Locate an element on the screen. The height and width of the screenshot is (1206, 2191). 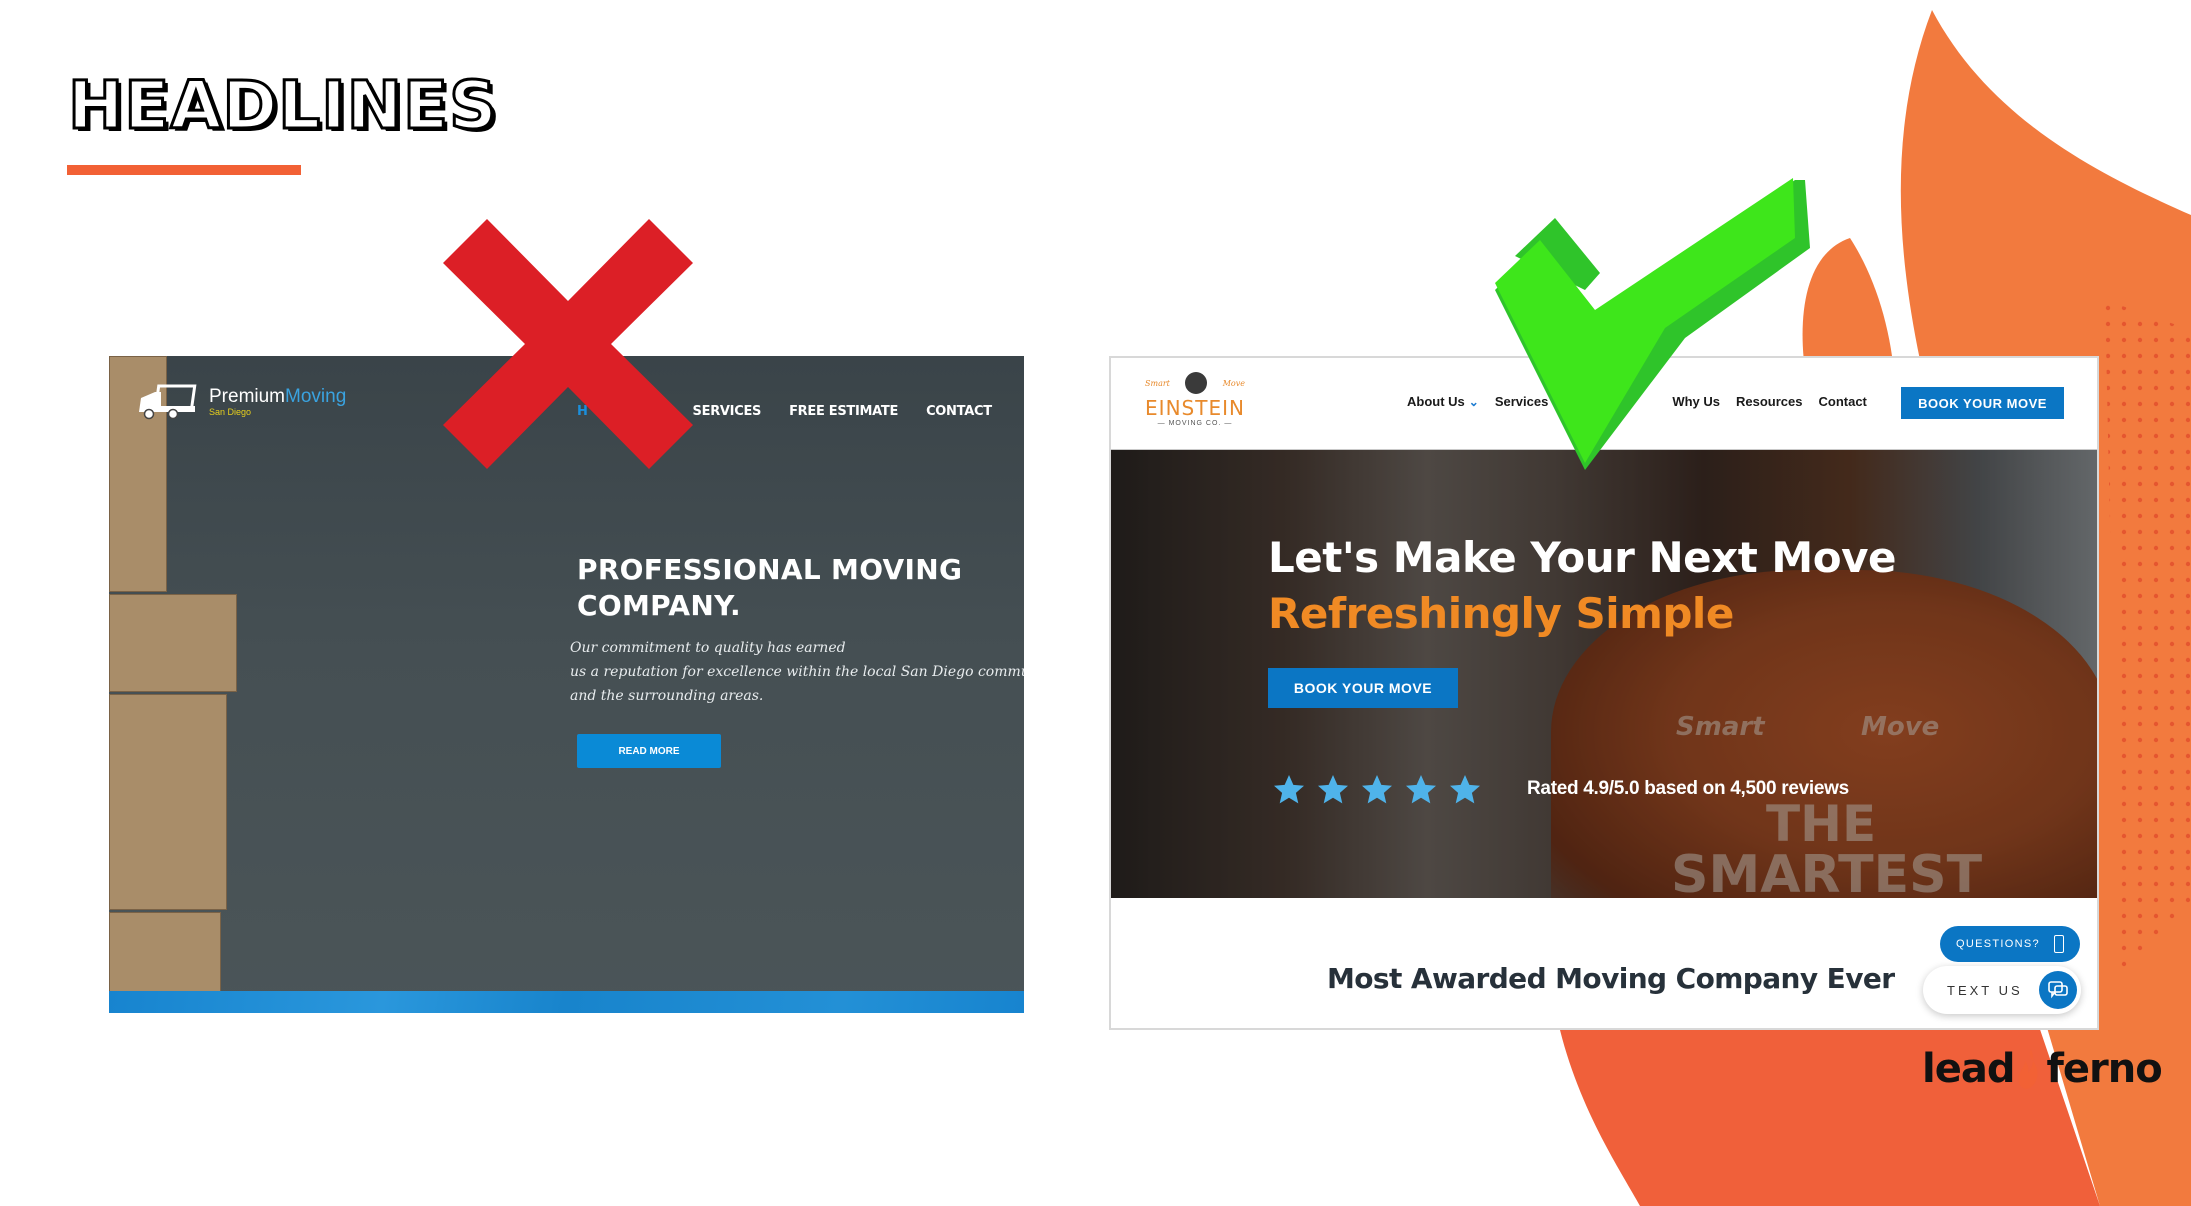
nav-contact: CONTACT is located at coordinates (959, 411).